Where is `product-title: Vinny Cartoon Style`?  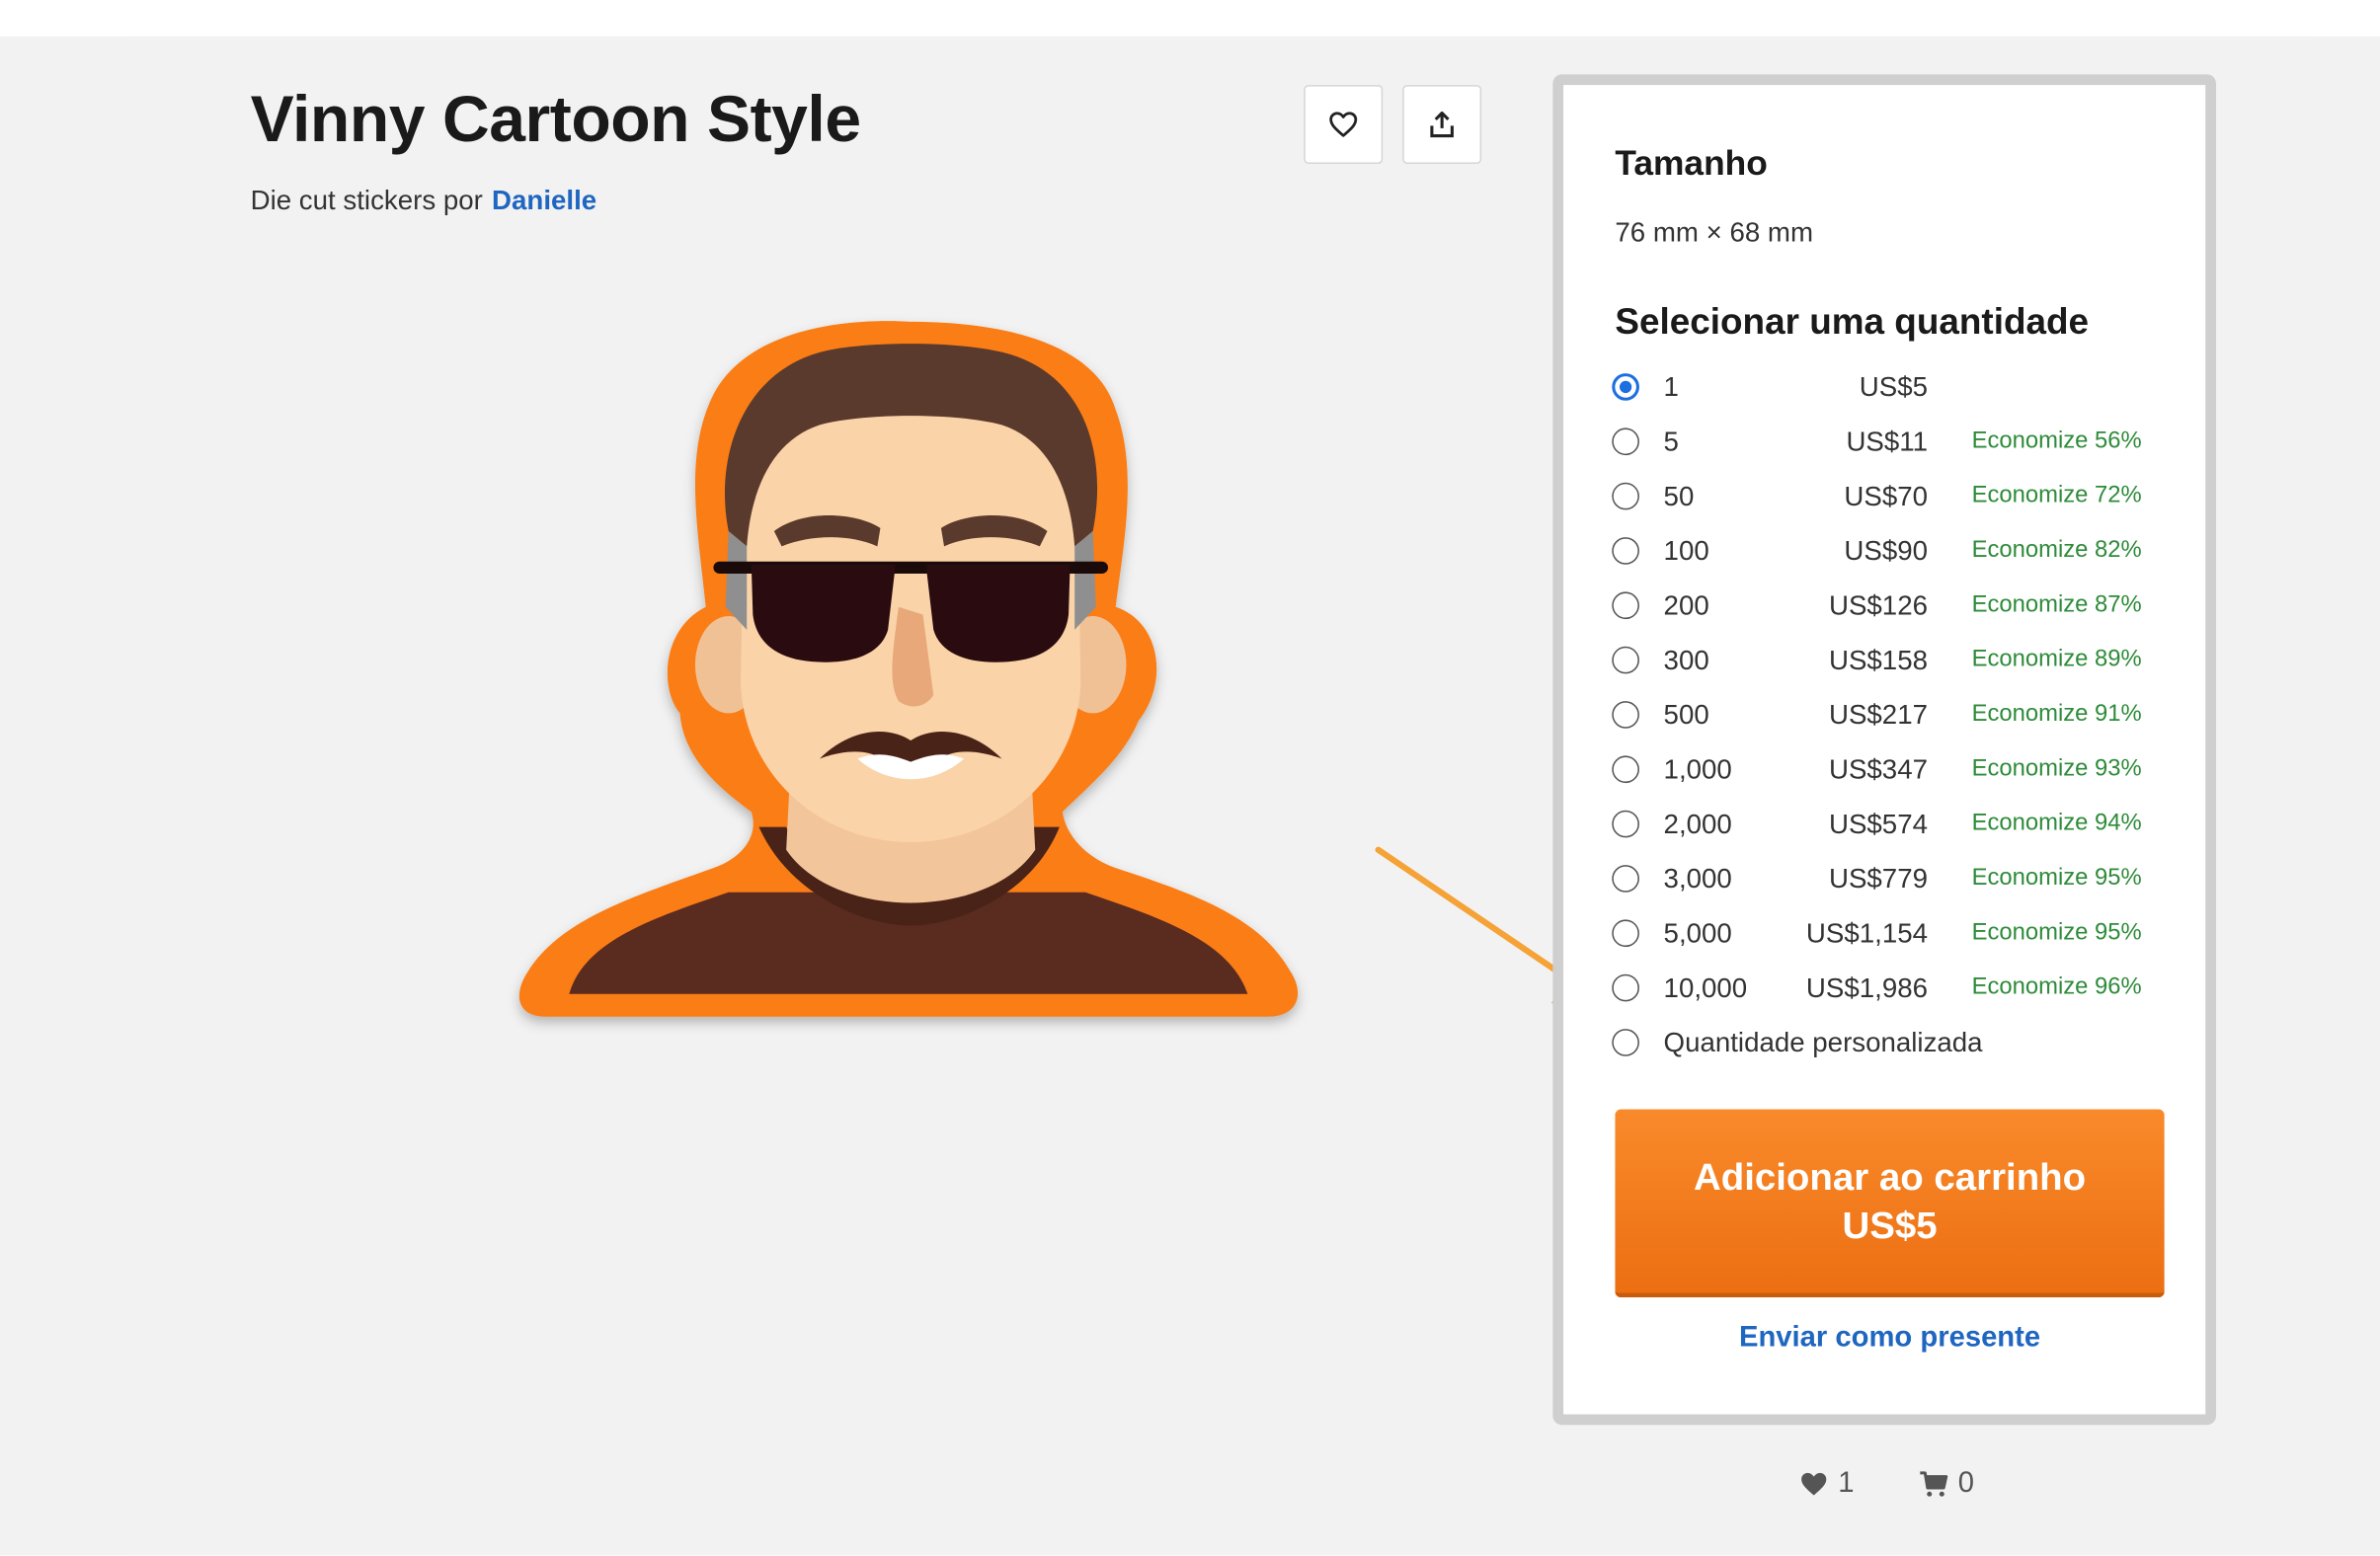
product-title: Vinny Cartoon Style is located at coordinates (555, 120).